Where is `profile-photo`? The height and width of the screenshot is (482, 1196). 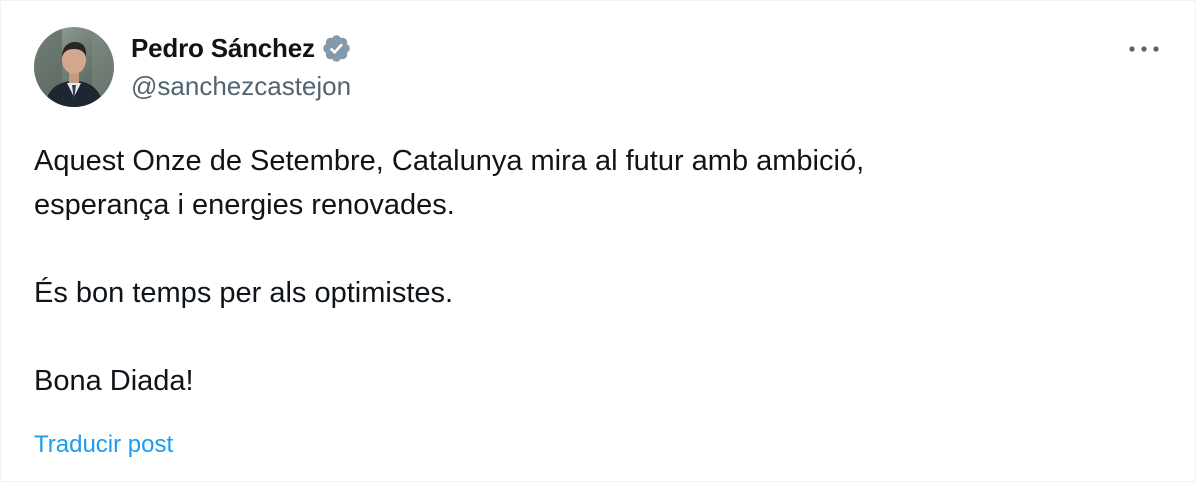
profile-photo is located at coordinates (74, 67).